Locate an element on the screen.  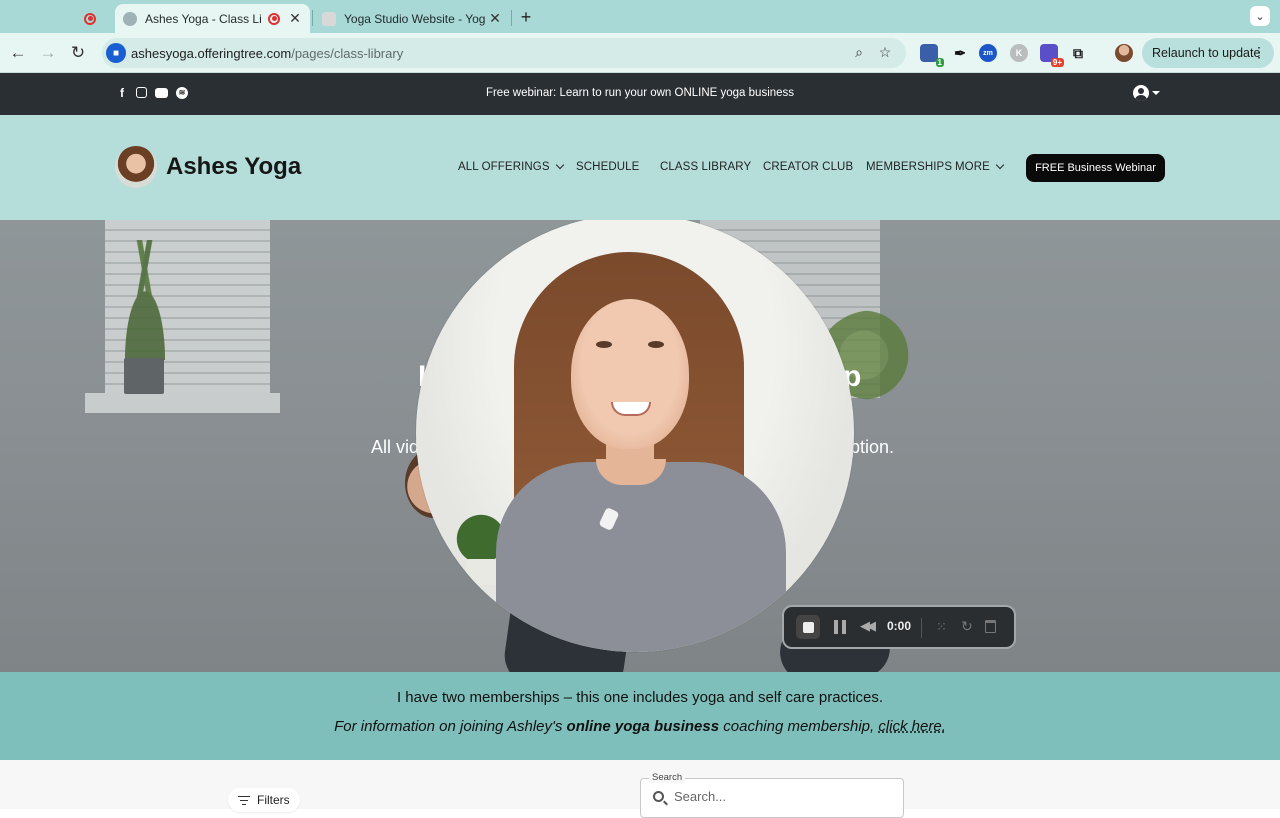
site-favicon-icon is located at coordinates (130, 18).